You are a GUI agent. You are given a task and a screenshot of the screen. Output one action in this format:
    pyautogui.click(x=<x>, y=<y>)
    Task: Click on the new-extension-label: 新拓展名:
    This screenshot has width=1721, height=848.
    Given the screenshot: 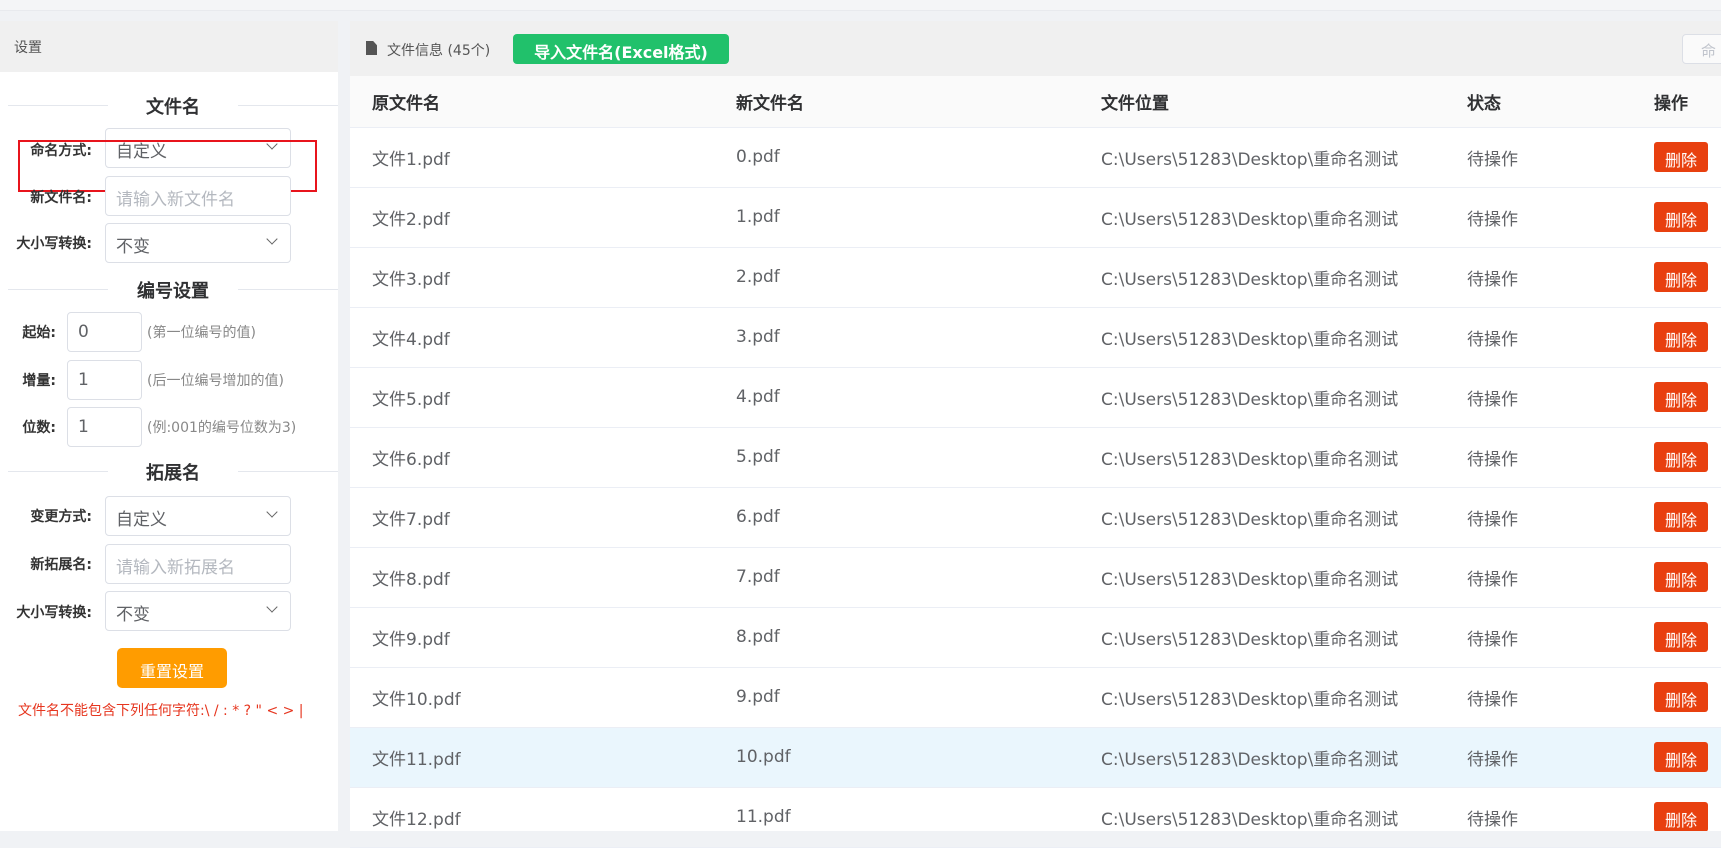 What is the action you would take?
    pyautogui.click(x=61, y=565)
    